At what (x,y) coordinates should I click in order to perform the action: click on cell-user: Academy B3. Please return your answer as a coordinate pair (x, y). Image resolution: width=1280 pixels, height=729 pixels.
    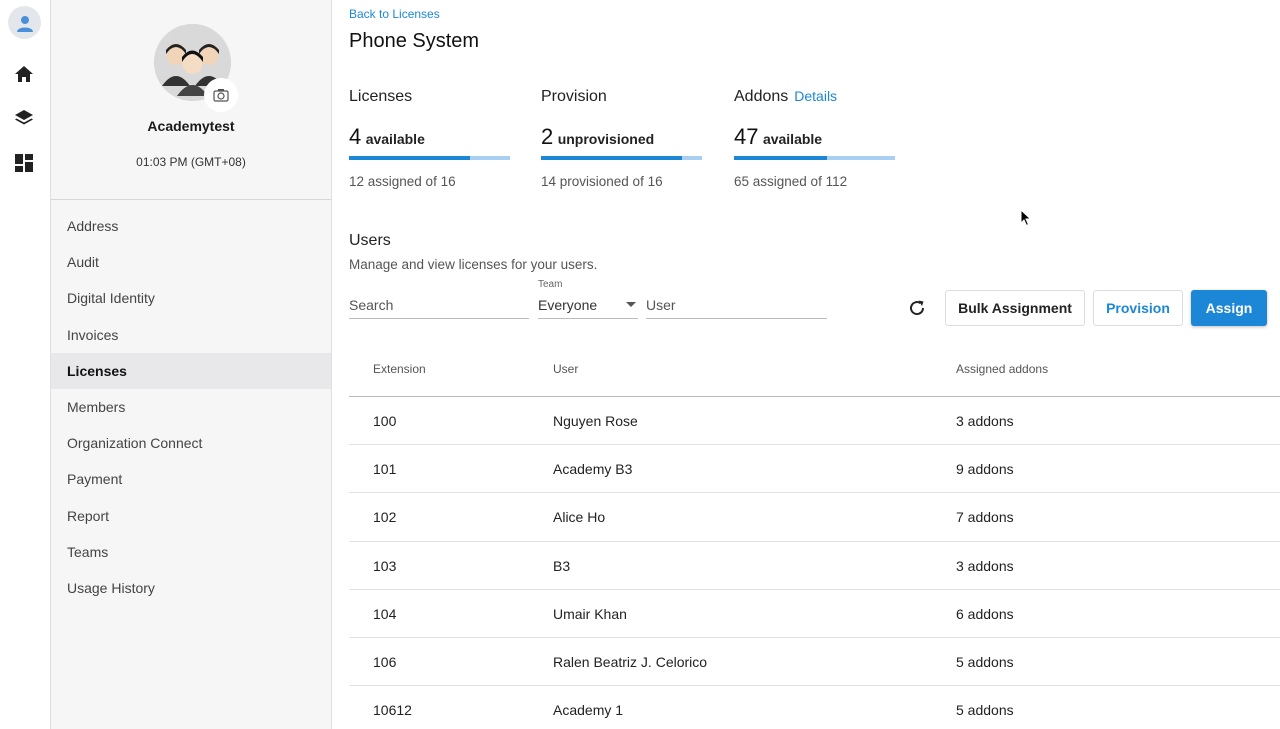
    Looking at the image, I should click on (593, 469).